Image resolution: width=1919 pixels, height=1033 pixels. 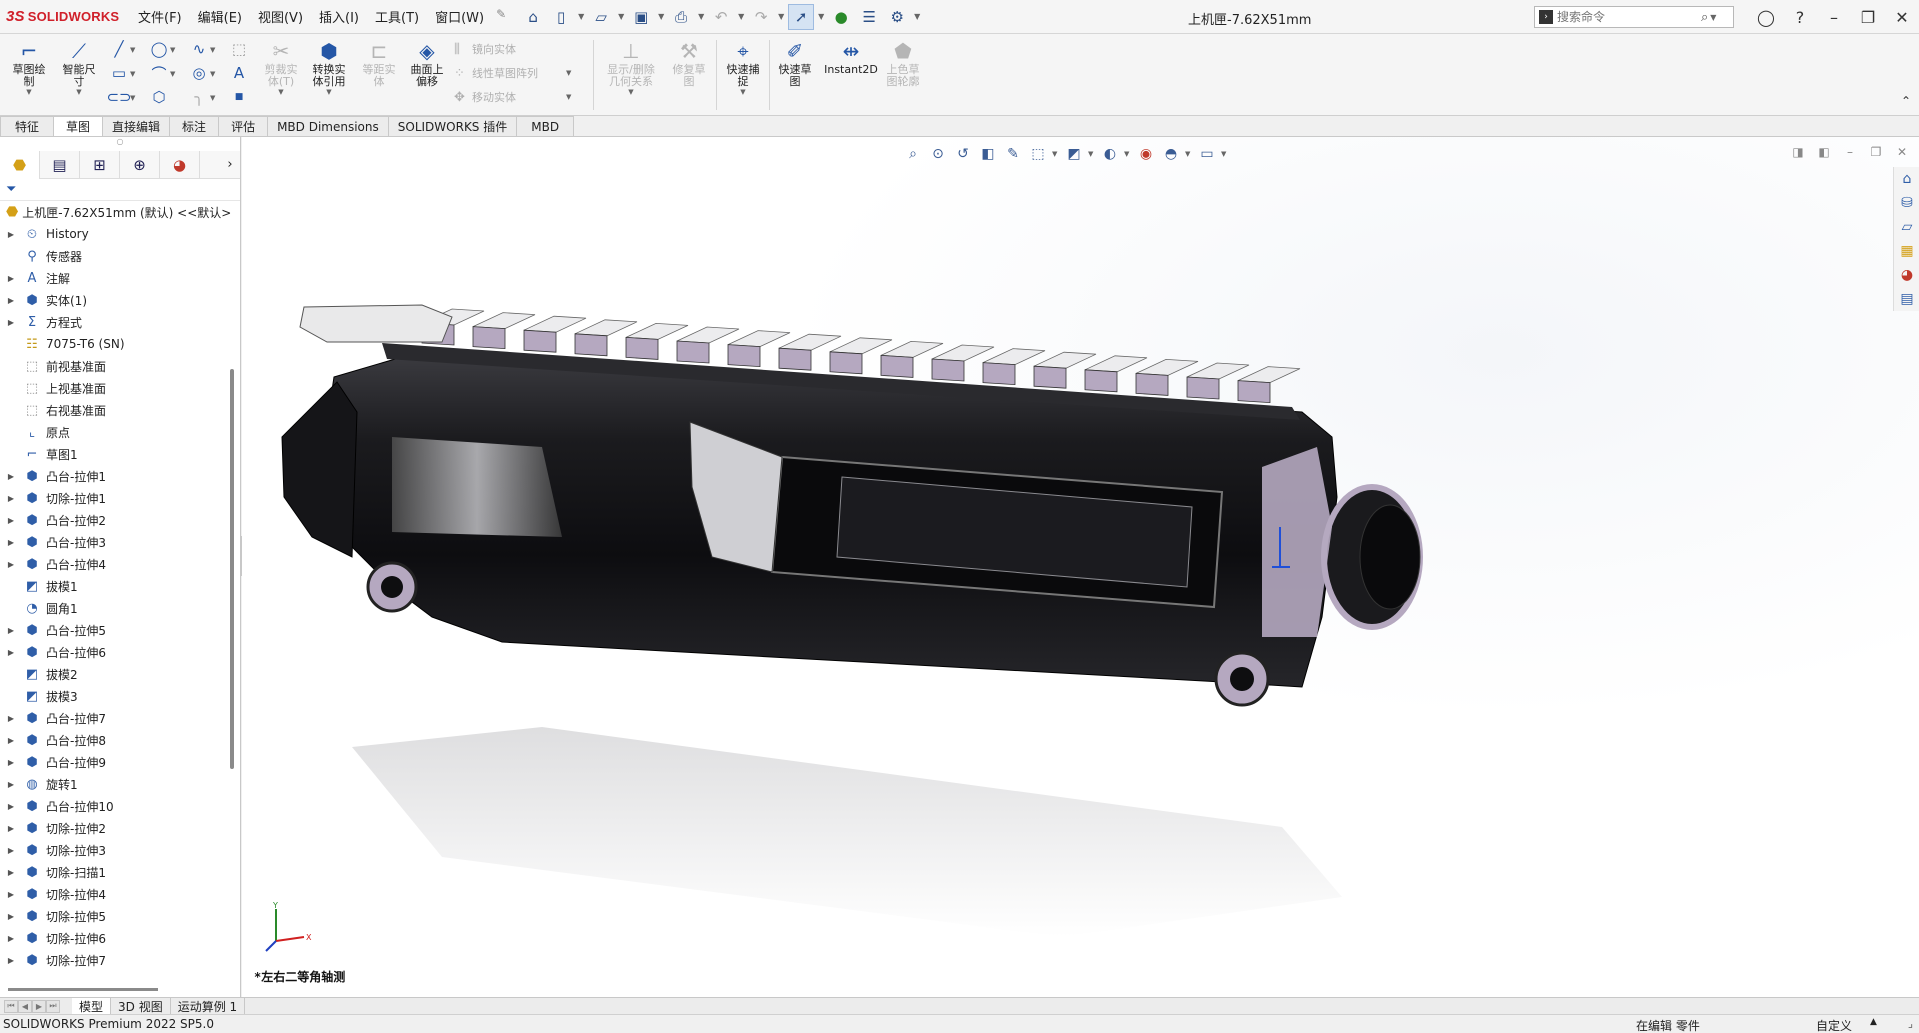 I want to click on tree-node: ☷ 7075-T6 (SN), so click(x=120, y=344).